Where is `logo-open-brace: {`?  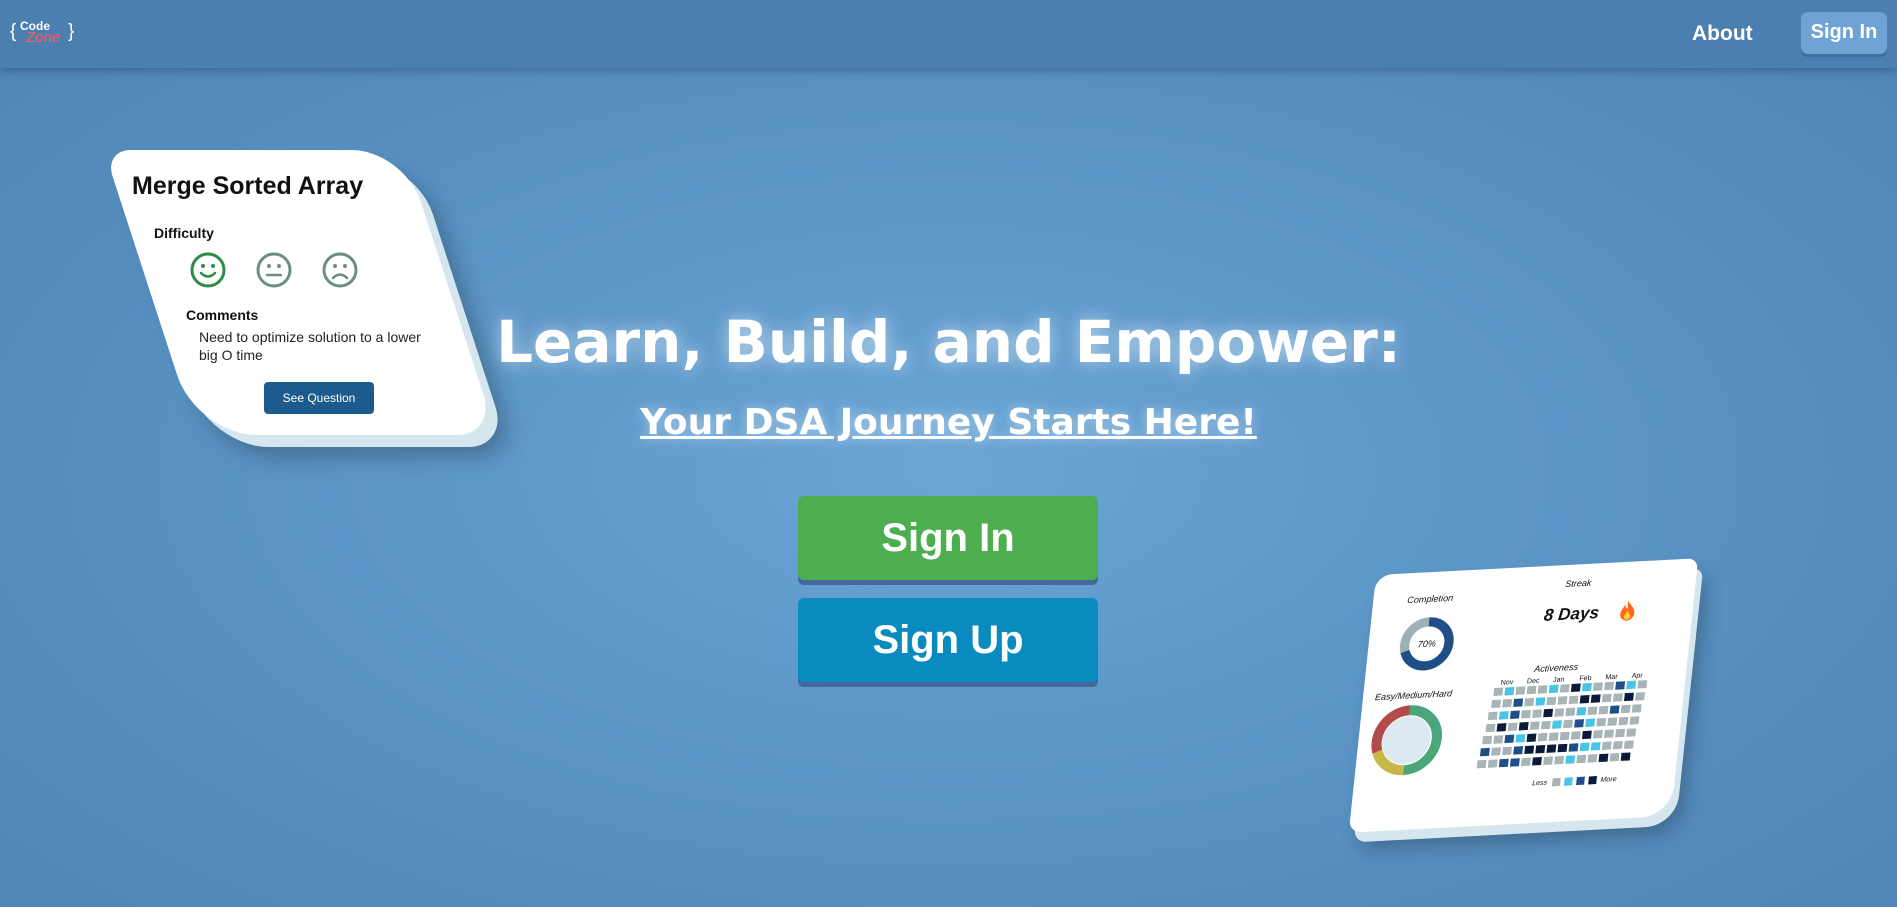
logo-open-brace: { is located at coordinates (13, 31).